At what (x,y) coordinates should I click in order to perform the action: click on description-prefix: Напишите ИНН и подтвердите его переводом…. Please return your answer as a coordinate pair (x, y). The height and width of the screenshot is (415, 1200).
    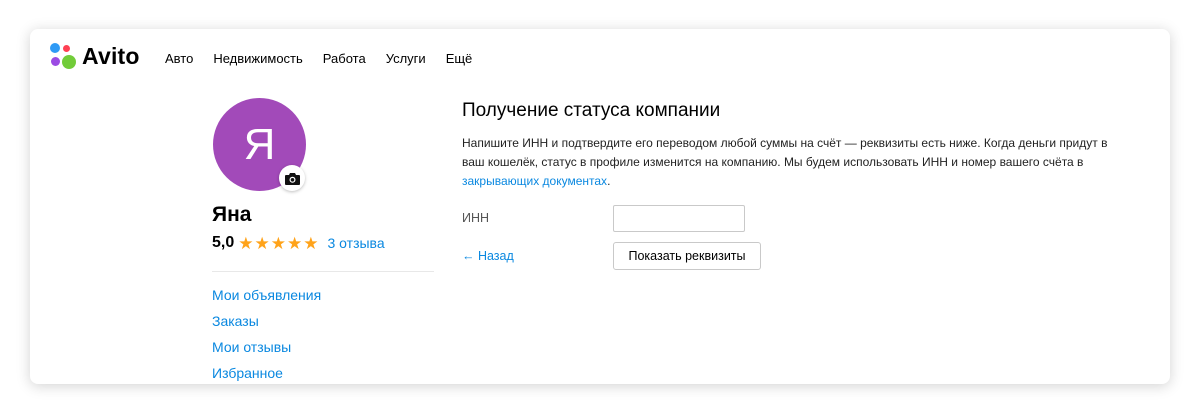
    Looking at the image, I should click on (785, 152).